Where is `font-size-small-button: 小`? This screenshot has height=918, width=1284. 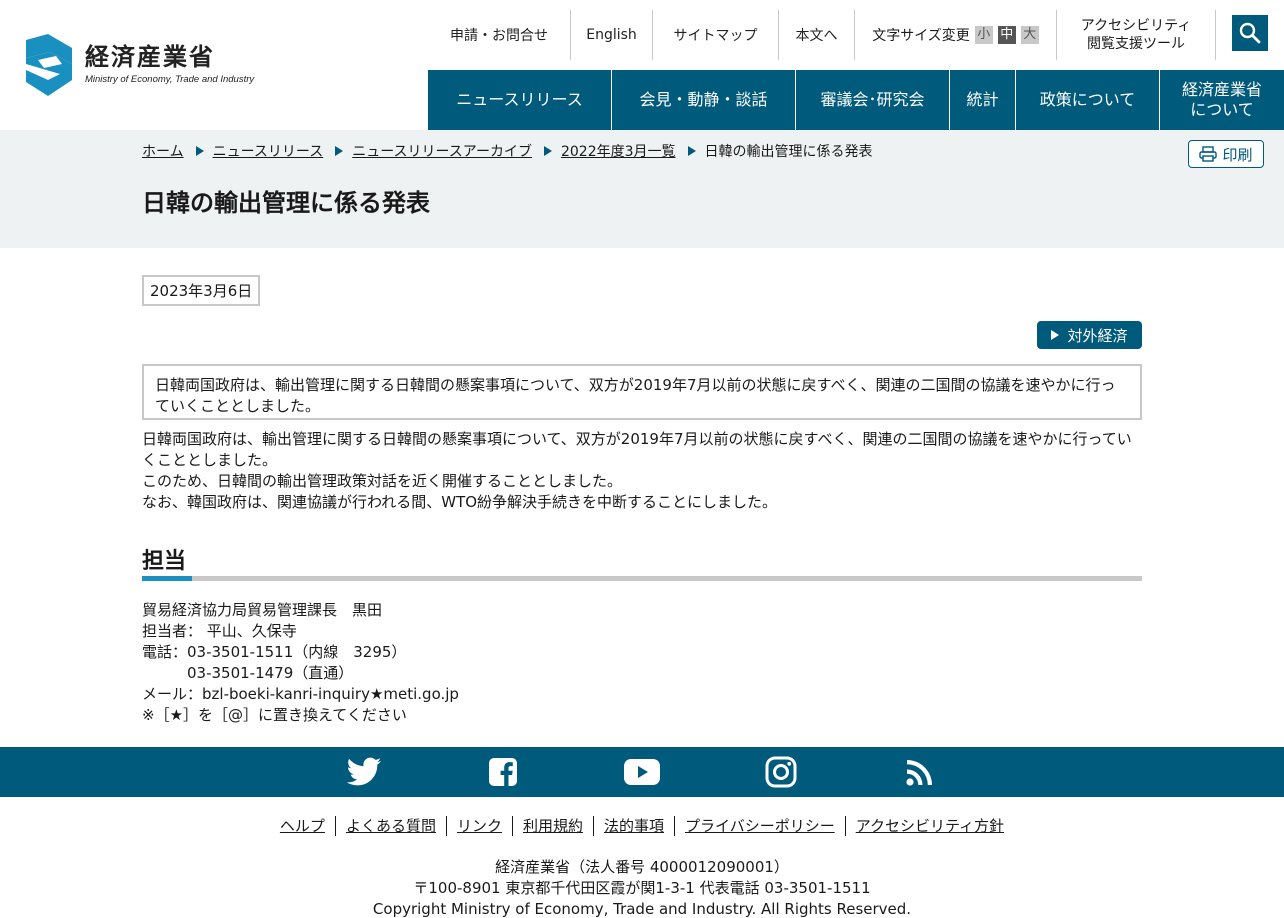
font-size-small-button: 小 is located at coordinates (983, 35).